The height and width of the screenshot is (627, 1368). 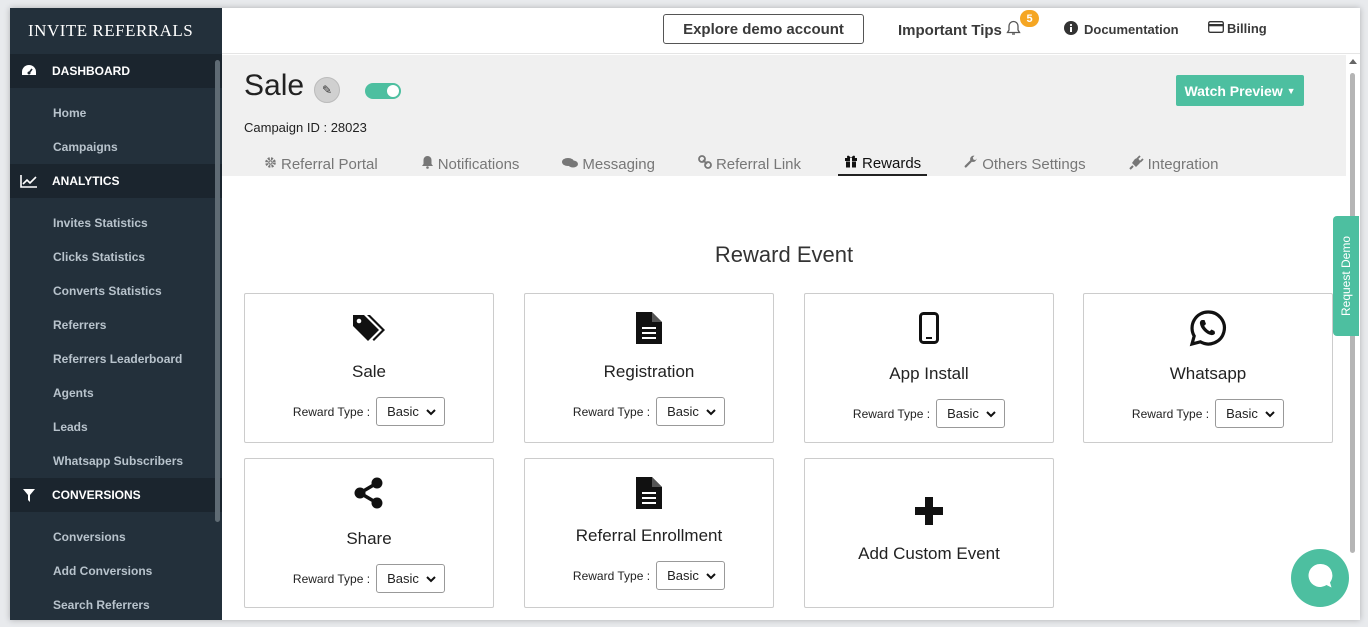 I want to click on sidebar-item-home: Home, so click(x=116, y=109).